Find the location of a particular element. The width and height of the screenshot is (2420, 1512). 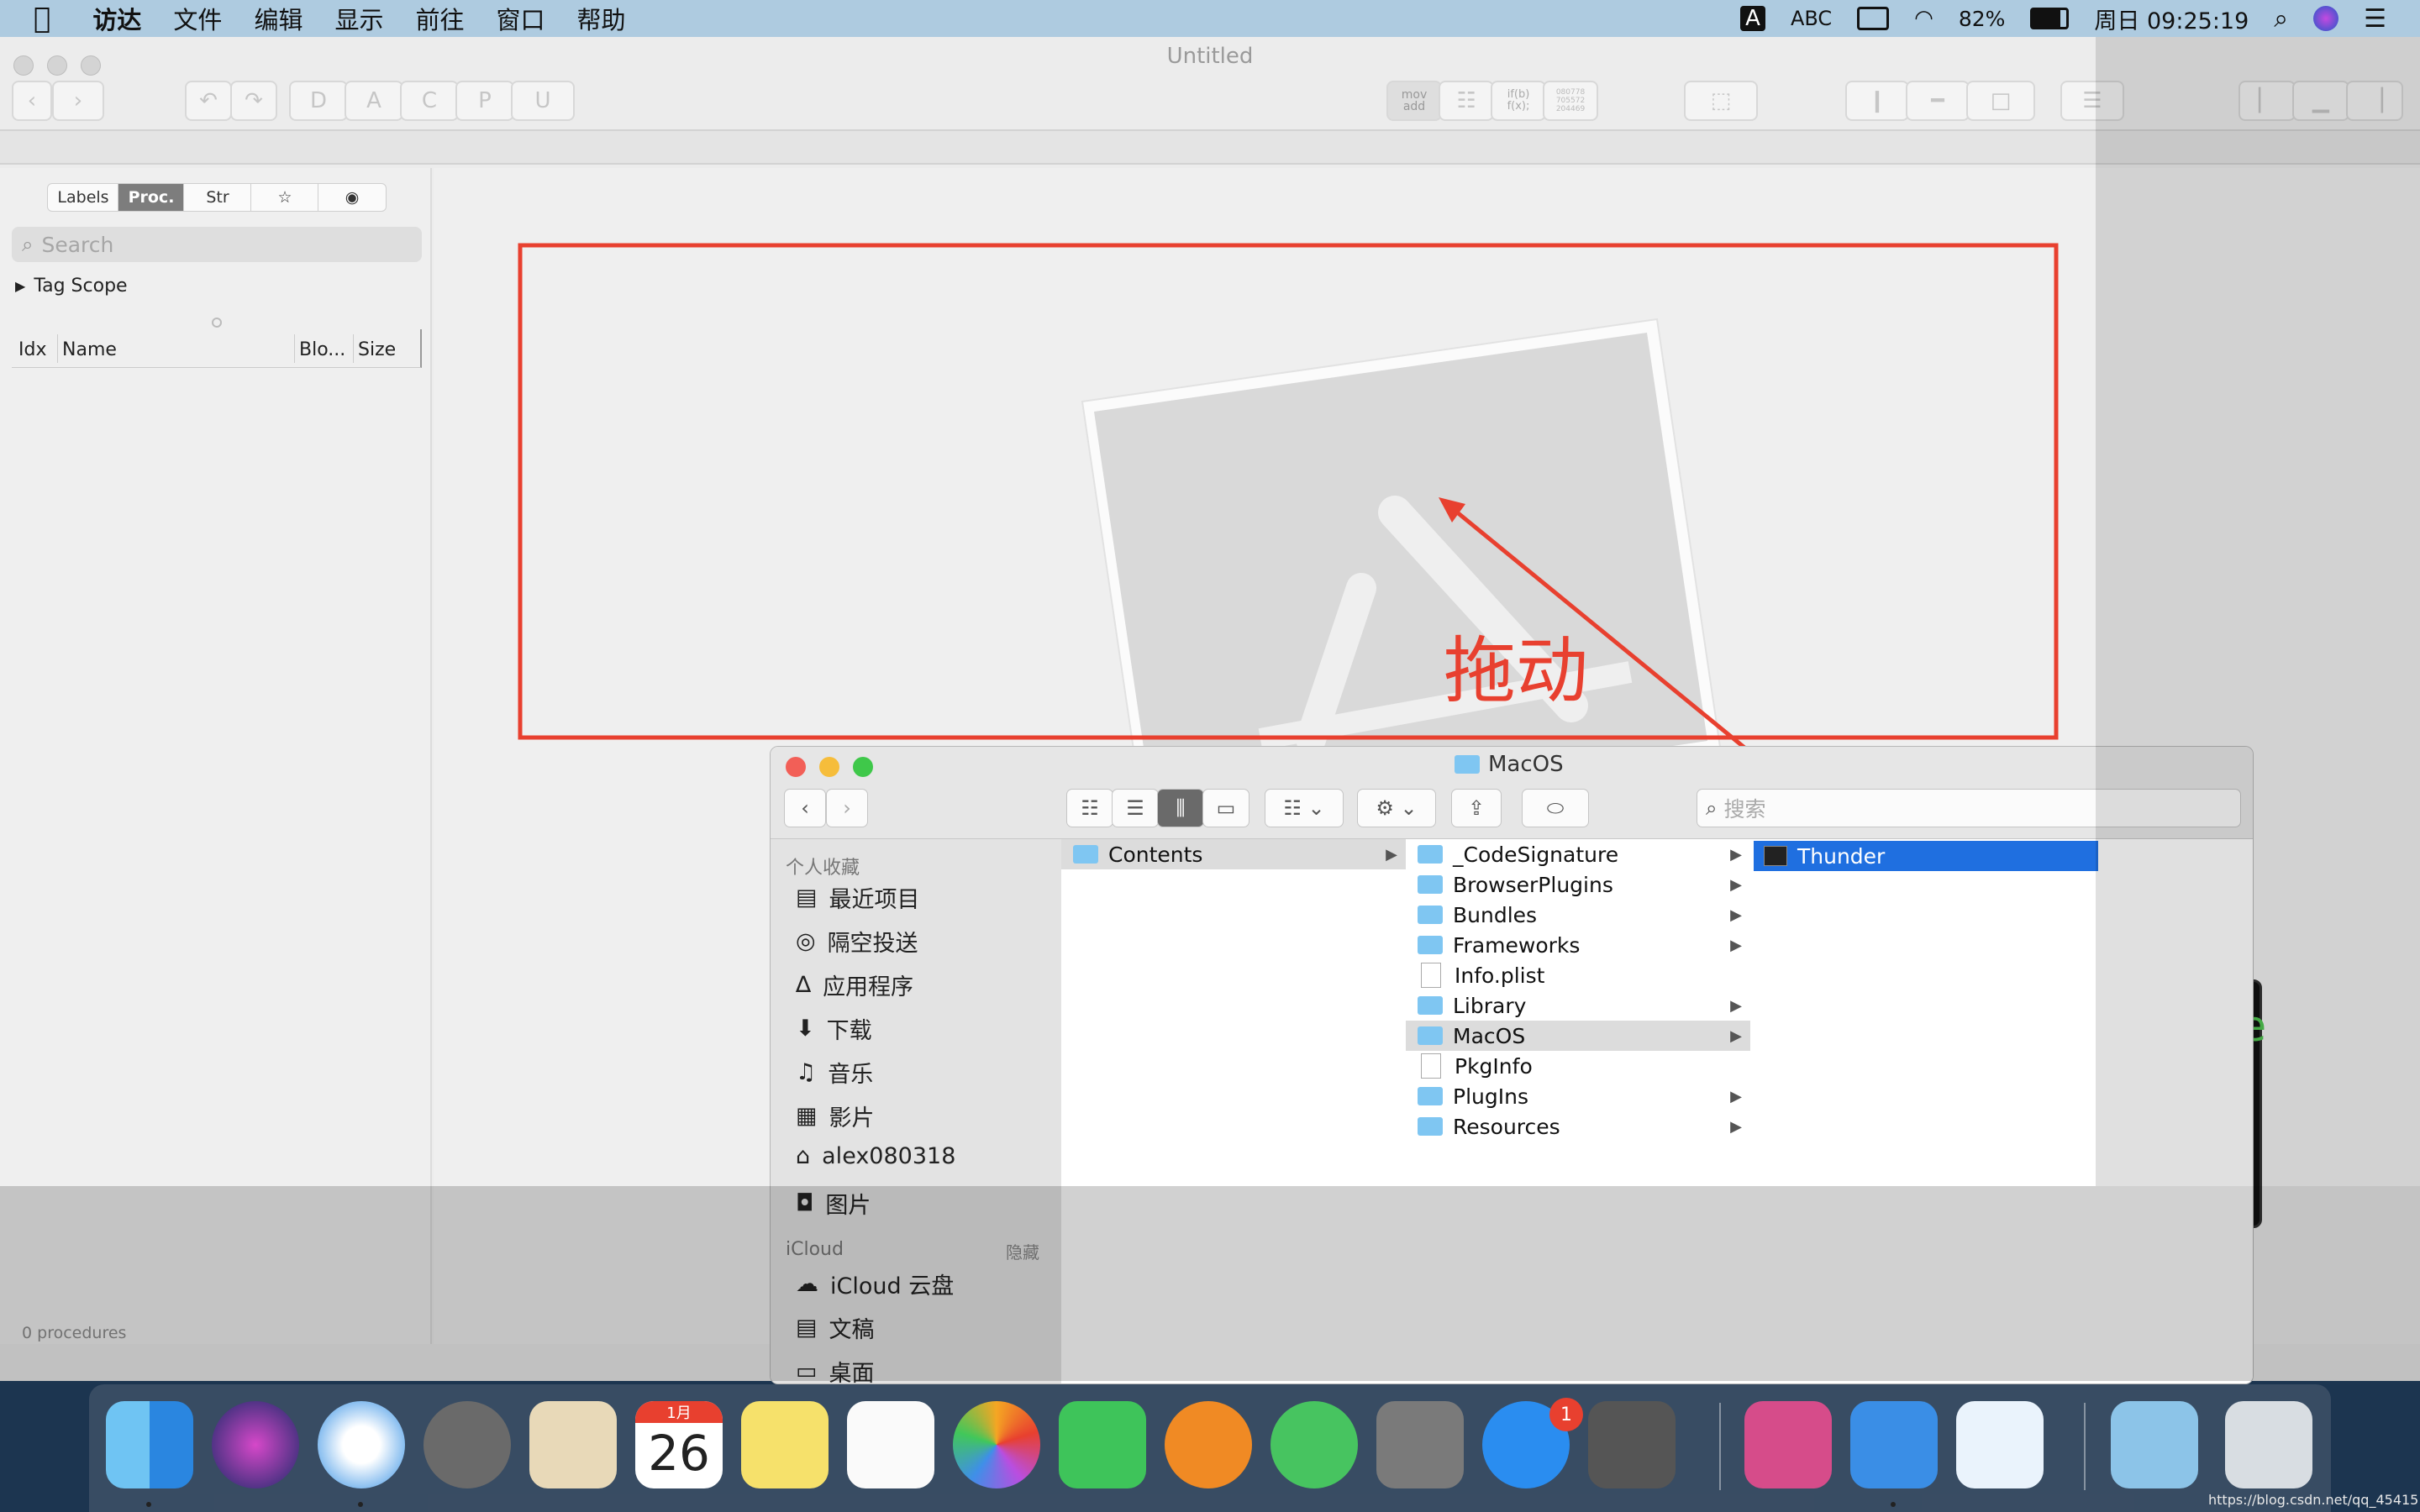

item-label: Resources is located at coordinates (1506, 1126).